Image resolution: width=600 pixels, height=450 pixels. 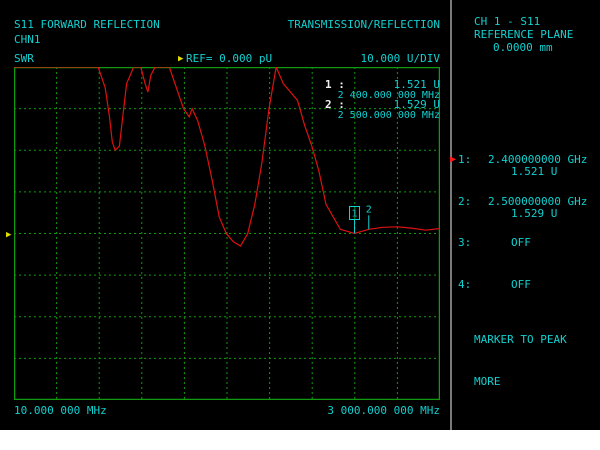 What do you see at coordinates (527, 294) in the screenshot?
I see `softkey-marker-4: 4: OFF` at bounding box center [527, 294].